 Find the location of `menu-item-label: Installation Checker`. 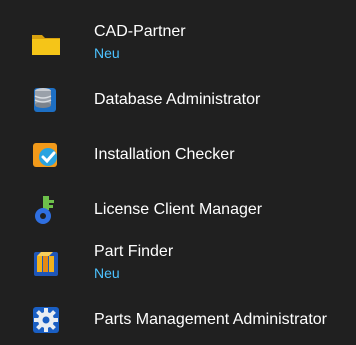

menu-item-label: Installation Checker is located at coordinates (164, 154).